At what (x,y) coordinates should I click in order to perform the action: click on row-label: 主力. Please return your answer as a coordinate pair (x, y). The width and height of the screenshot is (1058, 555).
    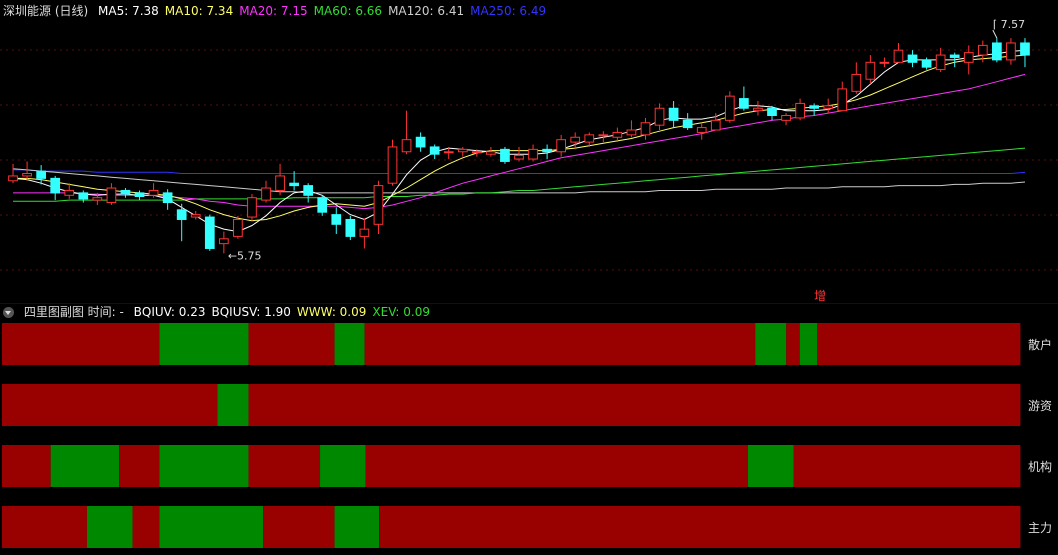
    Looking at the image, I should click on (1039, 528).